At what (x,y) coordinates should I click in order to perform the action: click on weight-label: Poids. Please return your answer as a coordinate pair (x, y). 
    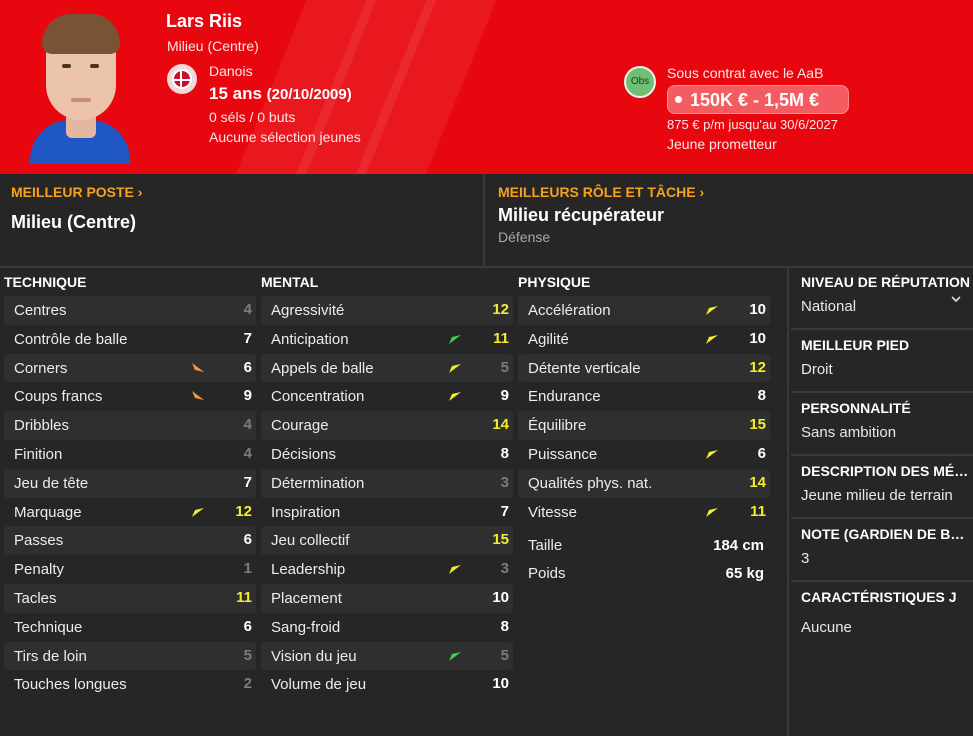
    Looking at the image, I should click on (547, 573).